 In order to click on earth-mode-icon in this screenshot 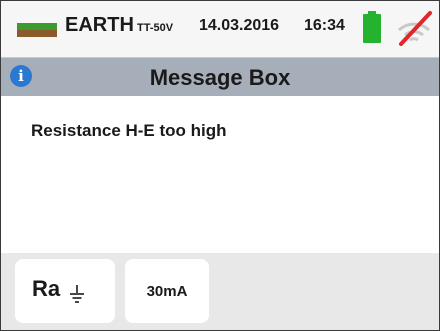, I will do `click(37, 30)`.